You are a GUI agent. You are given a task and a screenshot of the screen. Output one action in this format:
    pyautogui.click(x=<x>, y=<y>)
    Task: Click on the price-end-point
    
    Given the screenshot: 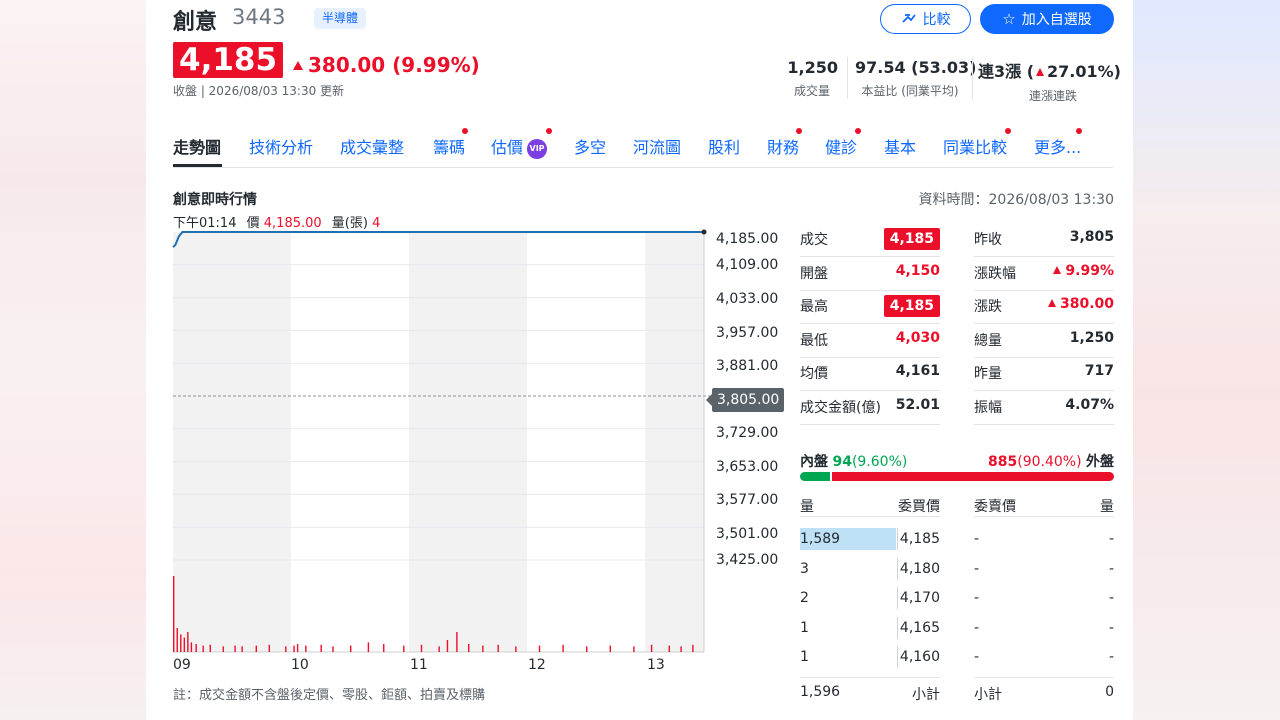 What is the action you would take?
    pyautogui.click(x=704, y=232)
    